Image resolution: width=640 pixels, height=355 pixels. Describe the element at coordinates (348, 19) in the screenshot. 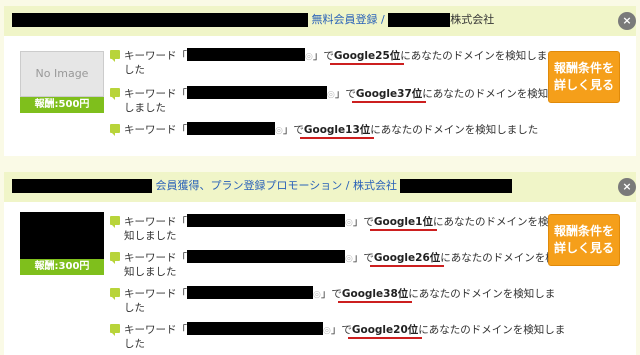

I see `title-link: 無料会員登録 /` at that location.